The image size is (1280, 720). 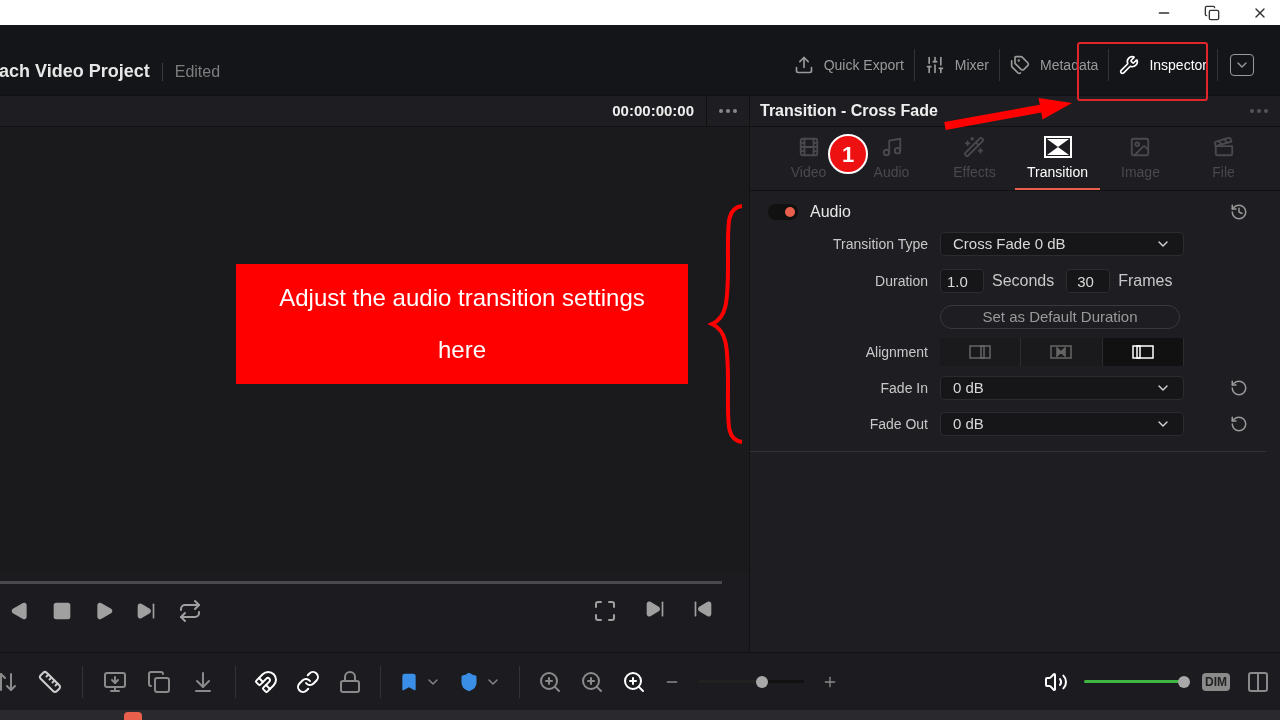 I want to click on film-icon, so click(x=808, y=147).